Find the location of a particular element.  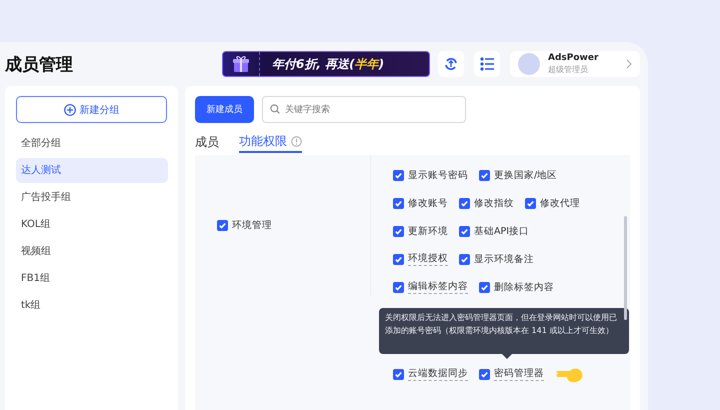

checkbox-label: 显示账号密码 is located at coordinates (438, 175).